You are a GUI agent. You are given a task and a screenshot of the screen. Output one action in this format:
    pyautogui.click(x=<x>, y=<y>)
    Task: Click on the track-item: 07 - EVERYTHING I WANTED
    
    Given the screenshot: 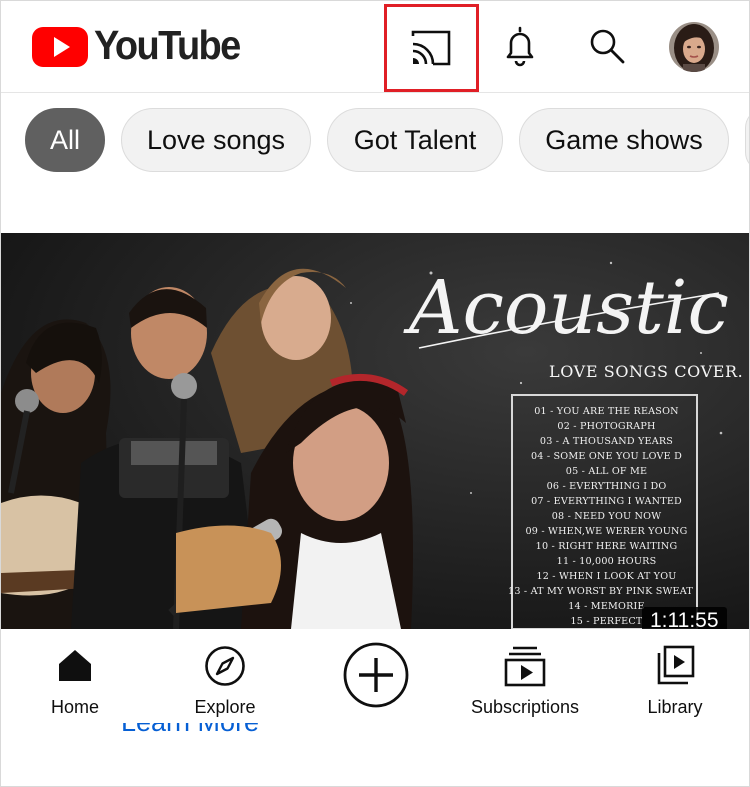 What is the action you would take?
    pyautogui.click(x=606, y=501)
    